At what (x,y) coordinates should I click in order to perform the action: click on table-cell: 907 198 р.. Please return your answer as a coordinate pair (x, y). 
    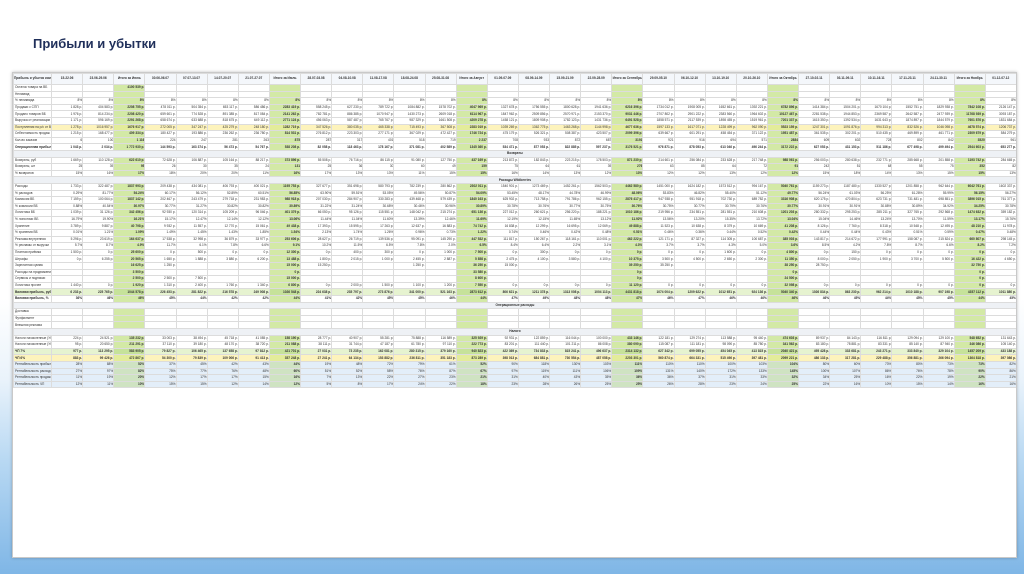
    Looking at the image, I should click on (938, 292).